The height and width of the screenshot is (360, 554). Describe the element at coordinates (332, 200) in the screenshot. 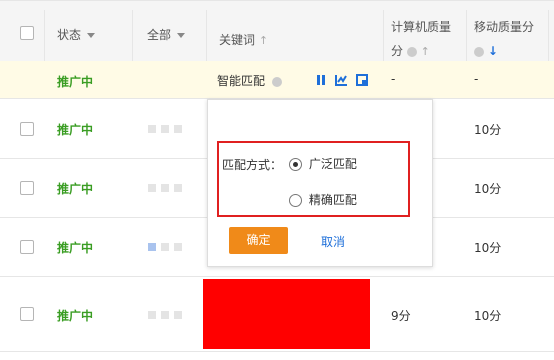

I see `radio-exact-label: 精确匹配` at that location.